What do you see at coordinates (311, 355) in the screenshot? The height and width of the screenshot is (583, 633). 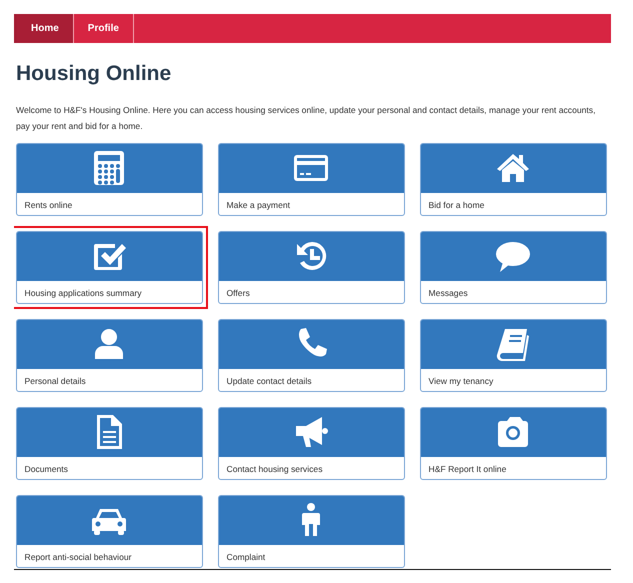 I see `service-tile: Update contact details` at bounding box center [311, 355].